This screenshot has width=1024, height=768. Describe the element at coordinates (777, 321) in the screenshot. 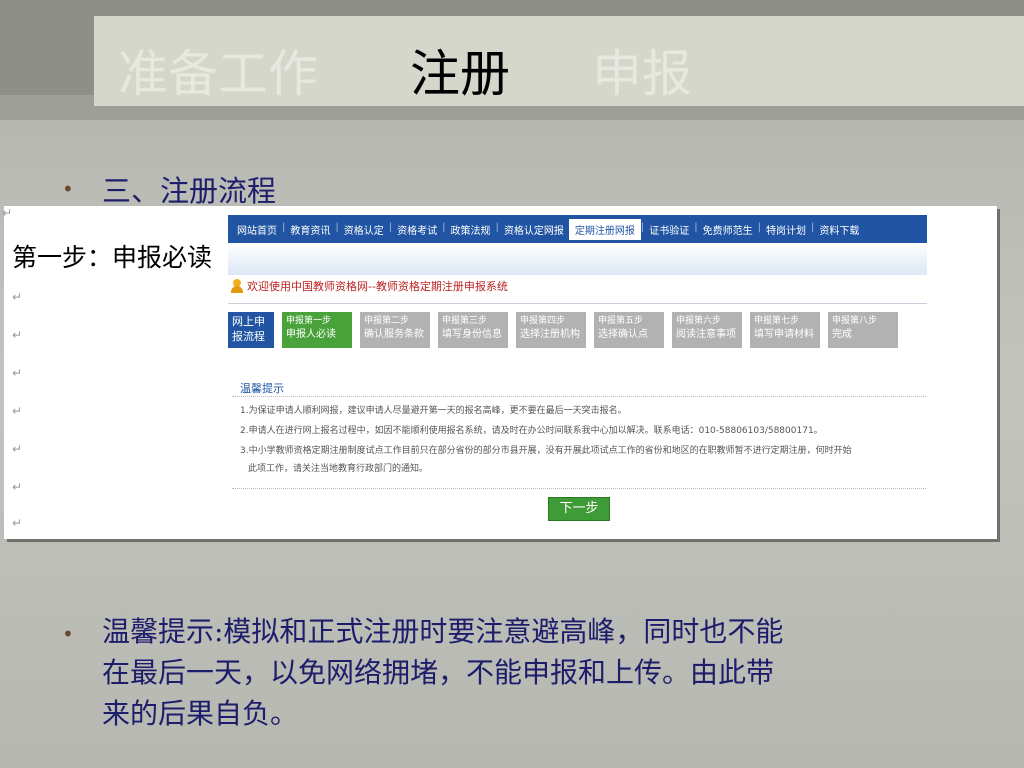

I see `flow-step-number: 申报第七步` at that location.